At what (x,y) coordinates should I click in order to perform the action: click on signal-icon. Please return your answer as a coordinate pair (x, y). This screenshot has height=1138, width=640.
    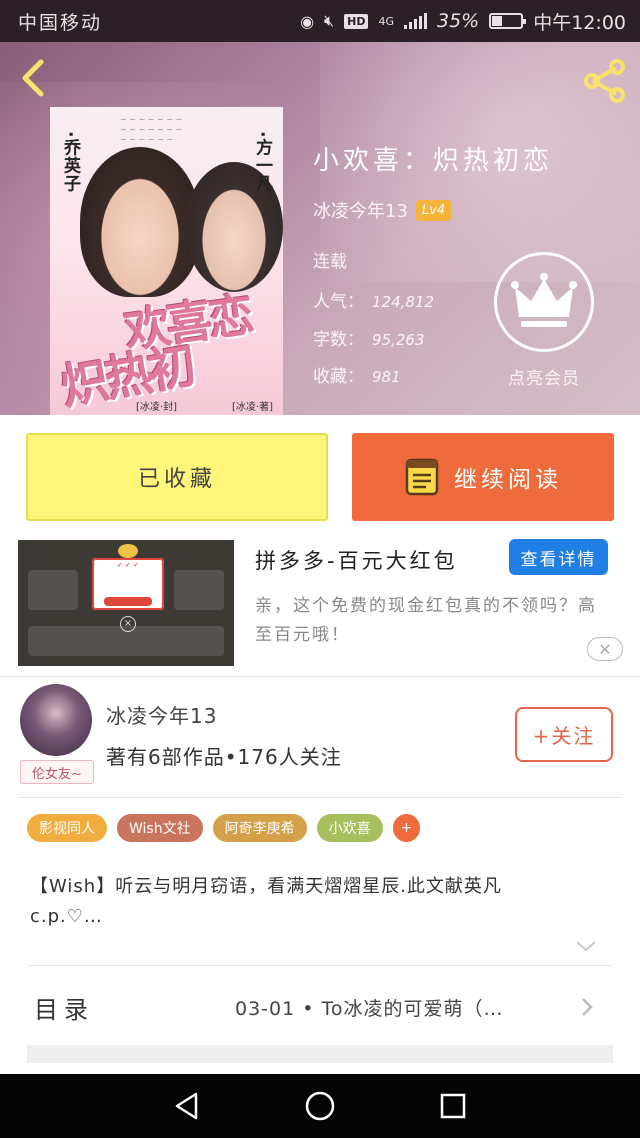
    Looking at the image, I should click on (415, 21).